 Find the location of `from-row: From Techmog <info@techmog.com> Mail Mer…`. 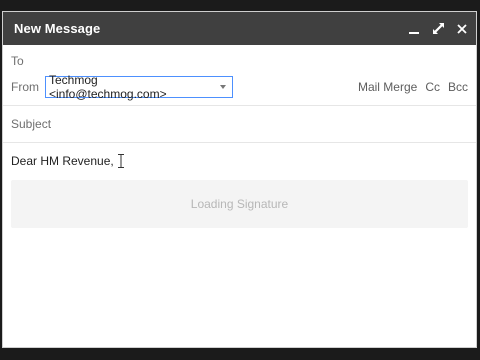

from-row: From Techmog <info@techmog.com> Mail Mer… is located at coordinates (239, 89).